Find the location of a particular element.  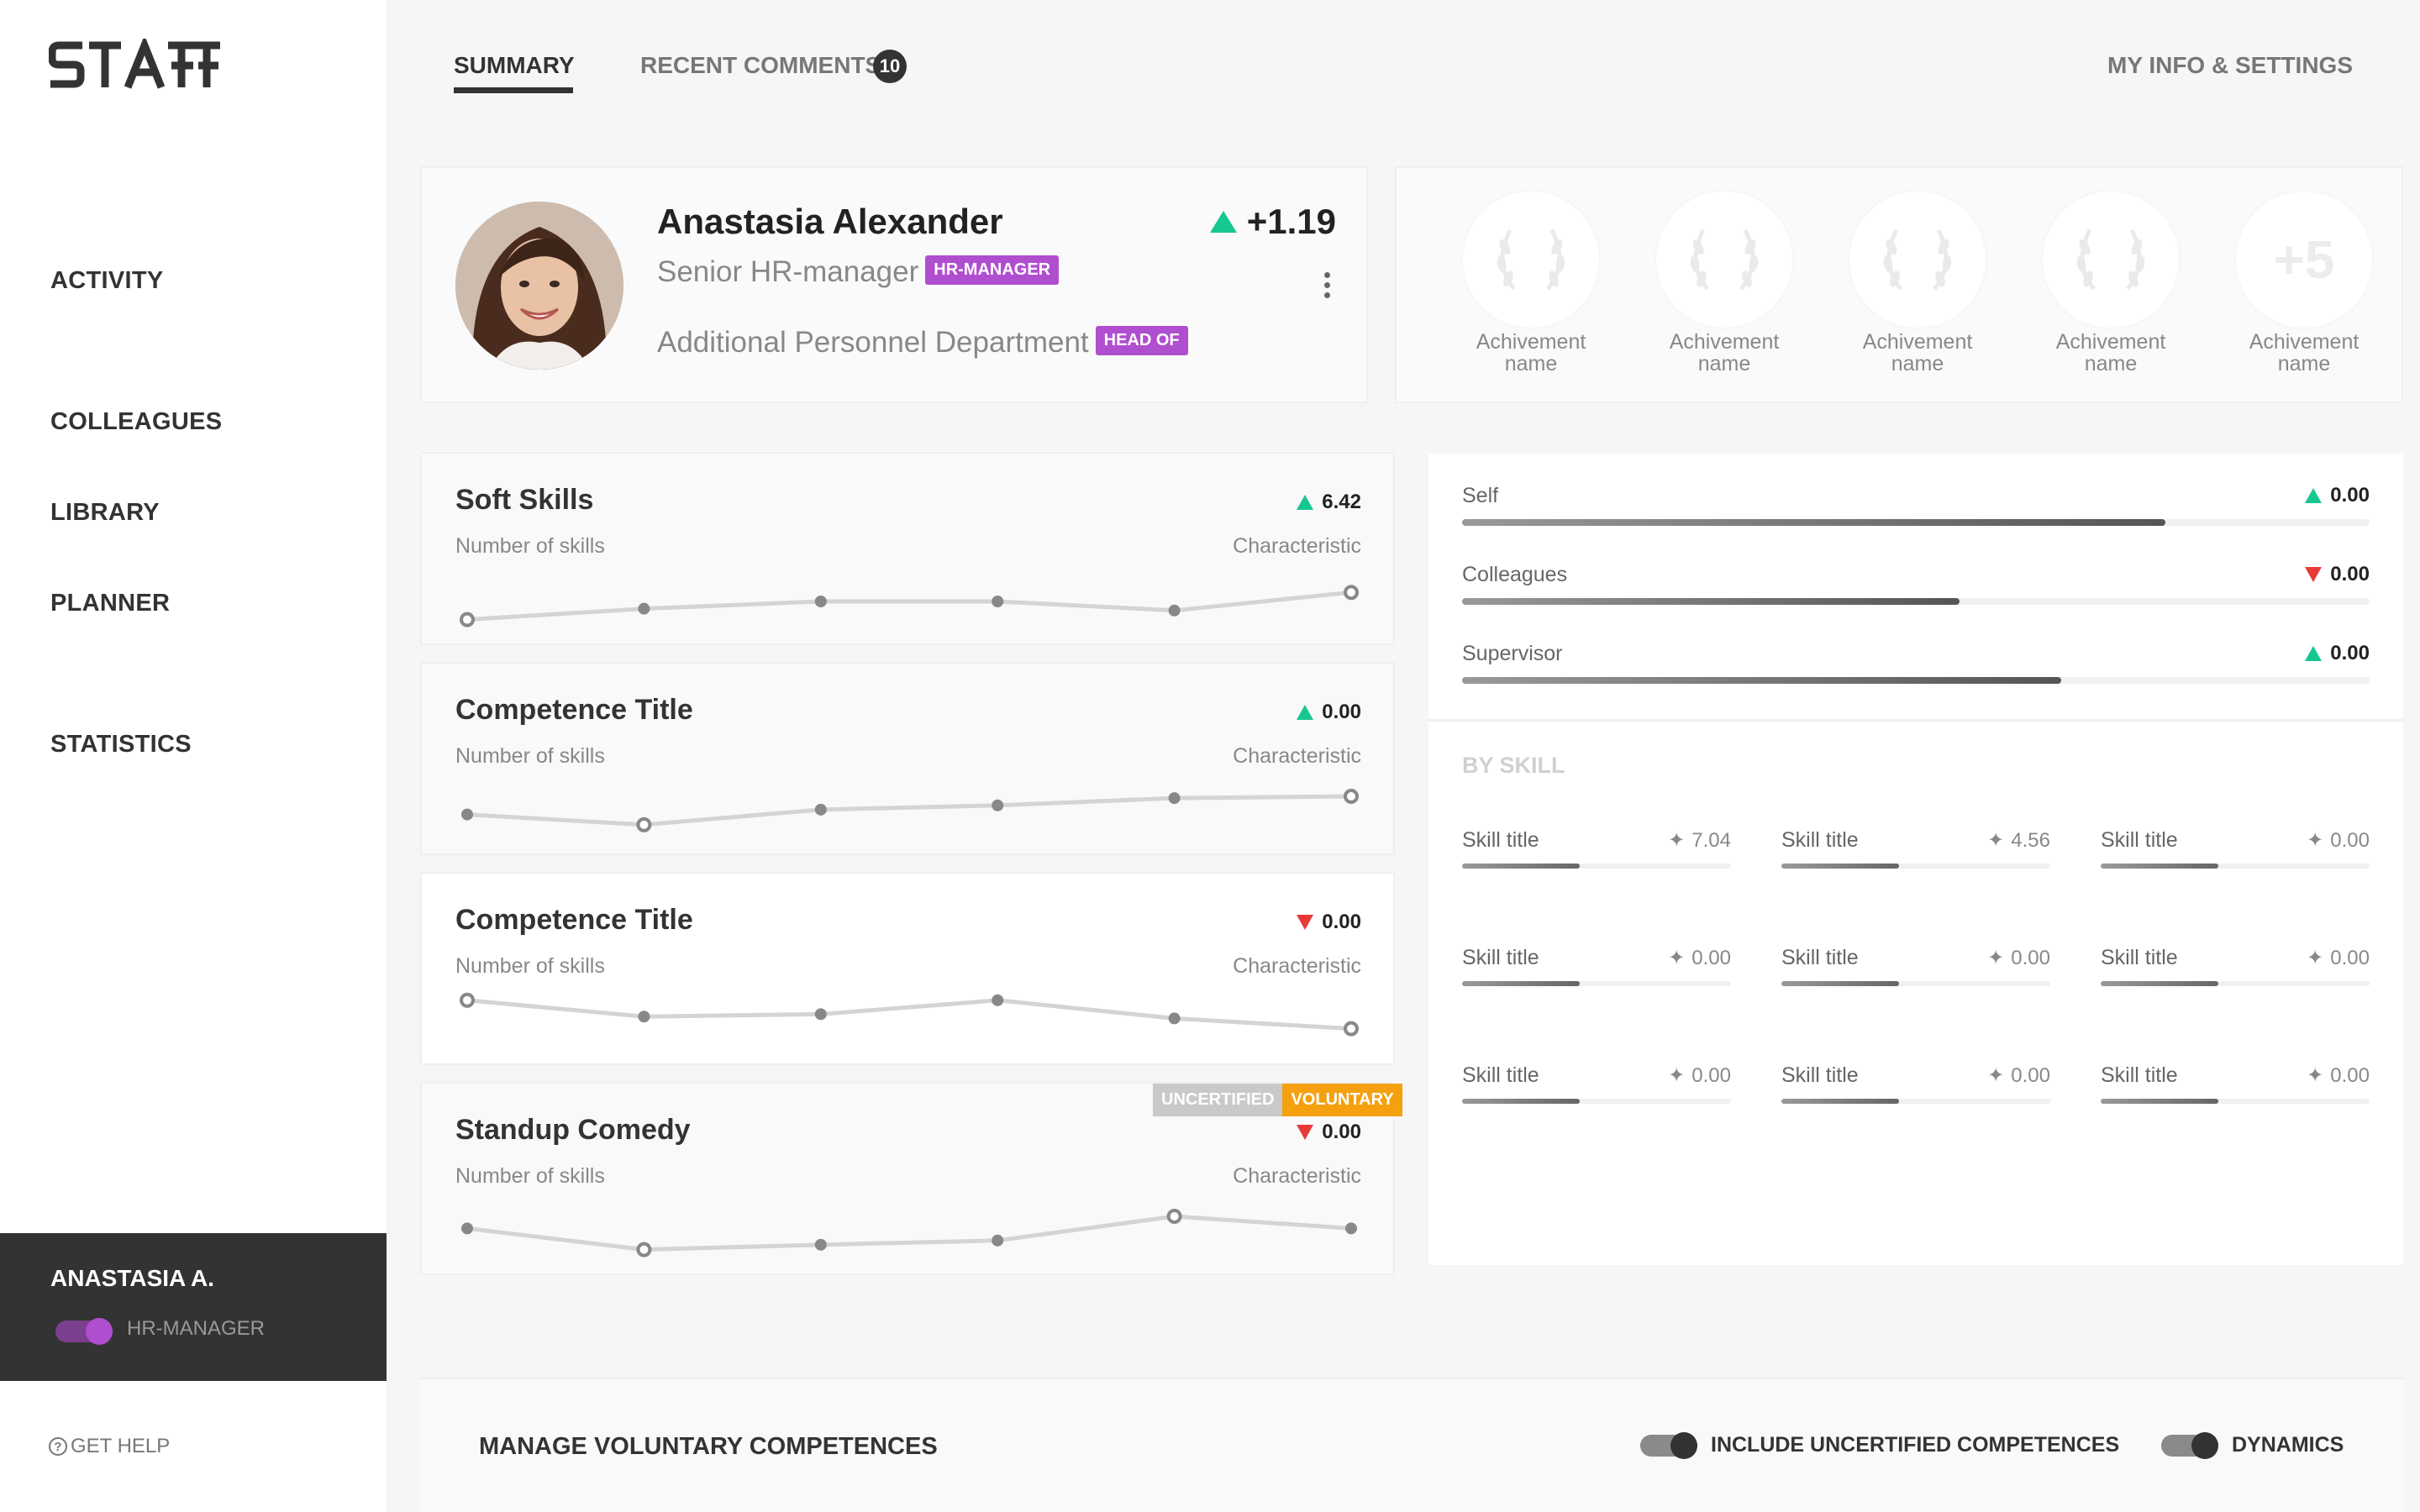

skill-item: Skill title ✦ 4.56 is located at coordinates (1916, 848).